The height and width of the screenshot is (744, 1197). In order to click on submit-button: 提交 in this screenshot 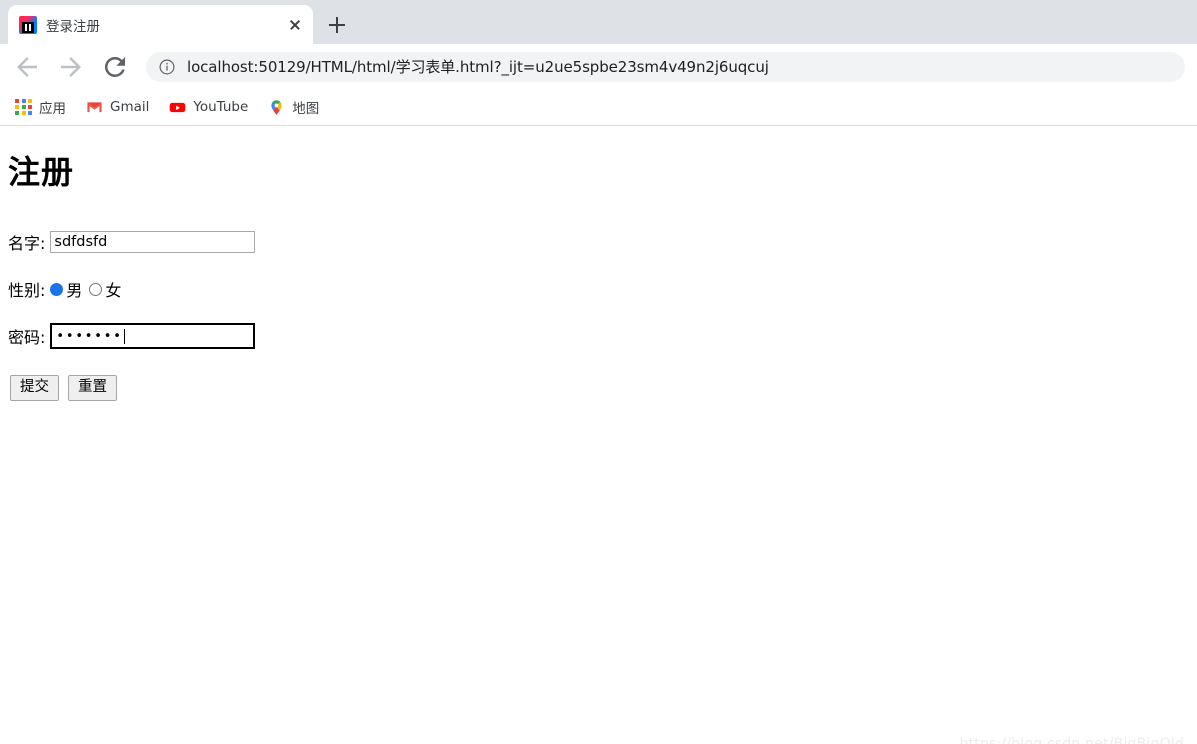, I will do `click(34, 388)`.